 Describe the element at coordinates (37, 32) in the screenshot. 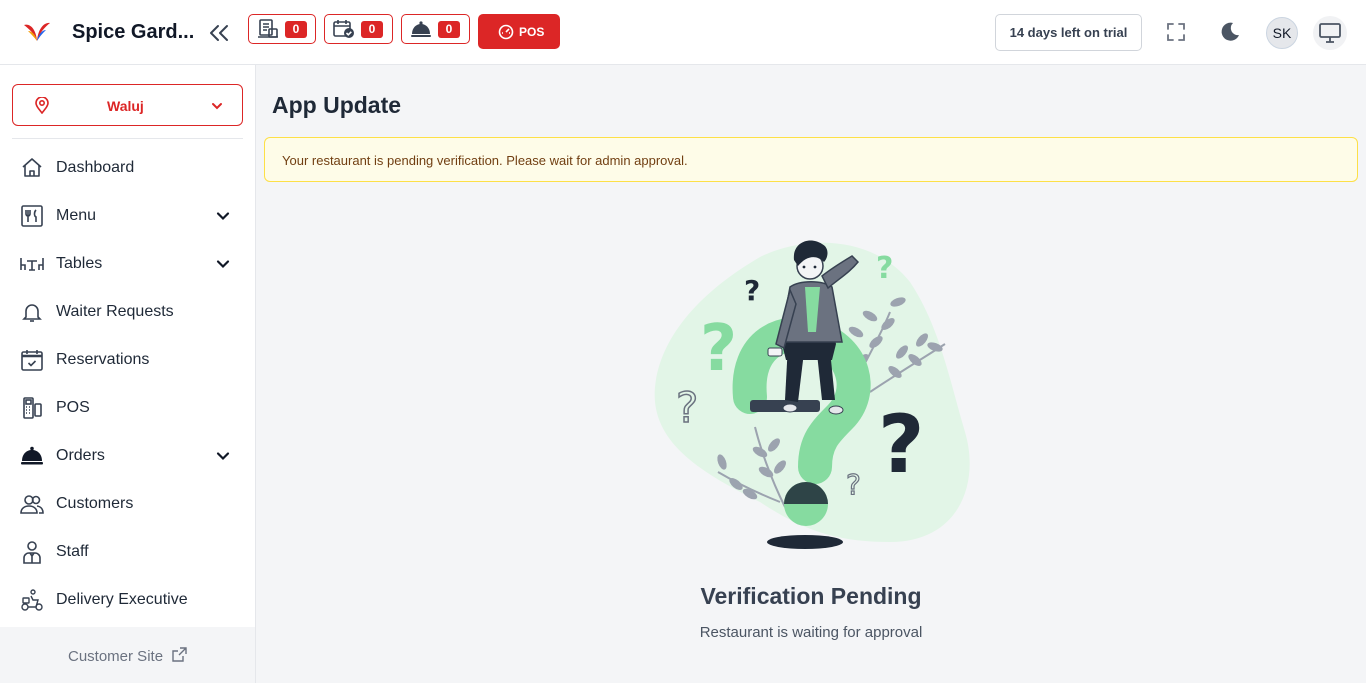

I see `app-logo-icon` at that location.